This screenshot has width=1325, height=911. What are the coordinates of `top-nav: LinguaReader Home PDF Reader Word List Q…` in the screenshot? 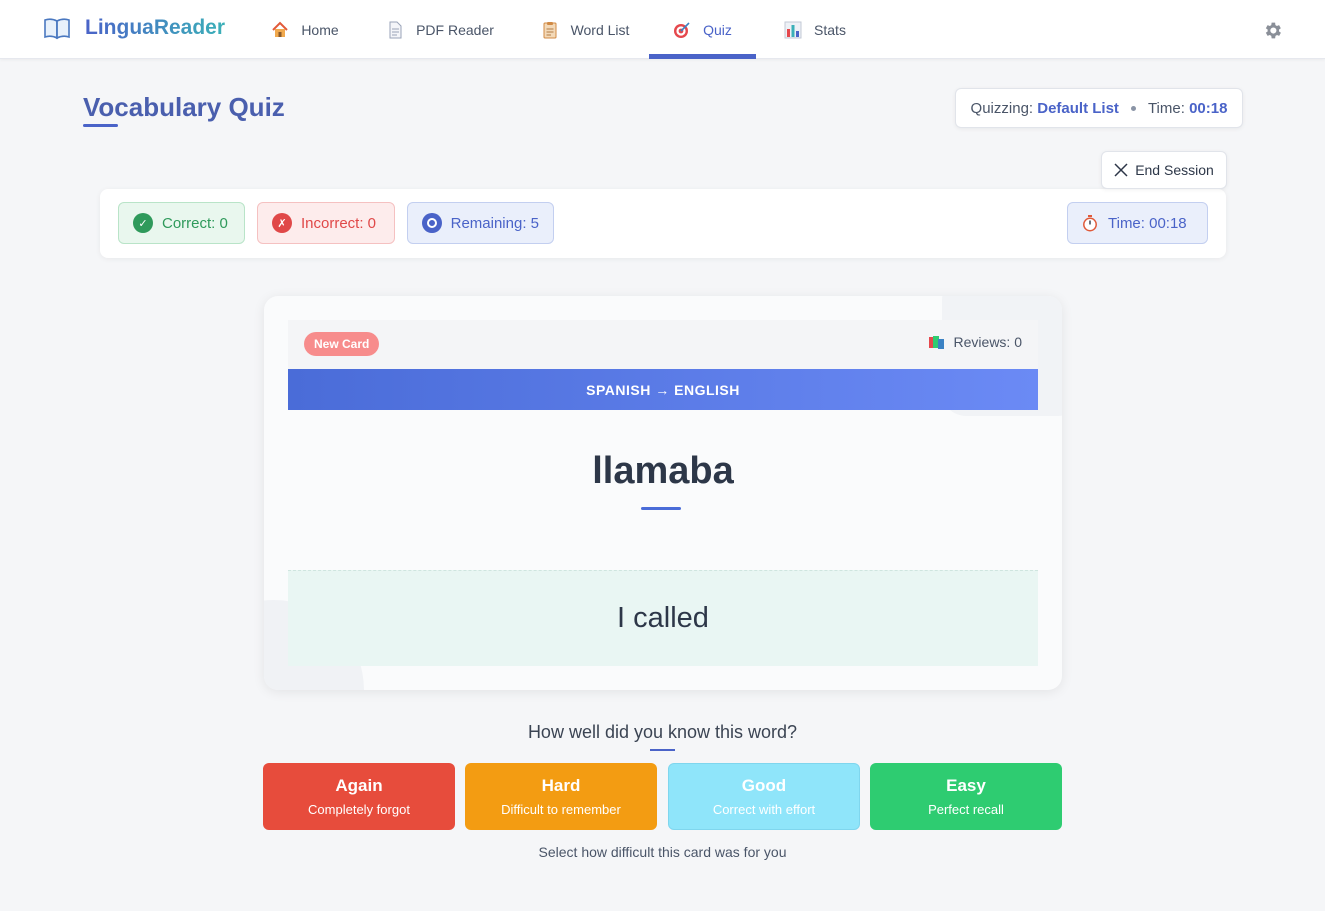 It's located at (662, 29).